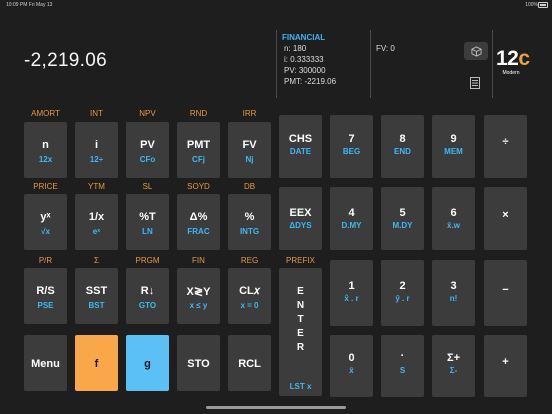  What do you see at coordinates (505, 362) in the screenshot?
I see `key-label: +` at bounding box center [505, 362].